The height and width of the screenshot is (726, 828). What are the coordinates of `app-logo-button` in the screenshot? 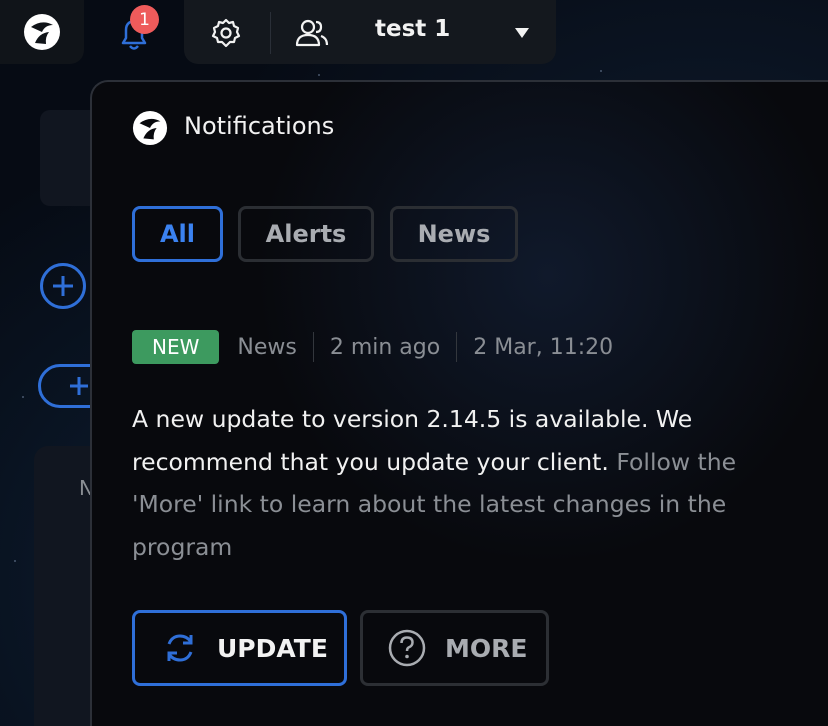 It's located at (42, 32).